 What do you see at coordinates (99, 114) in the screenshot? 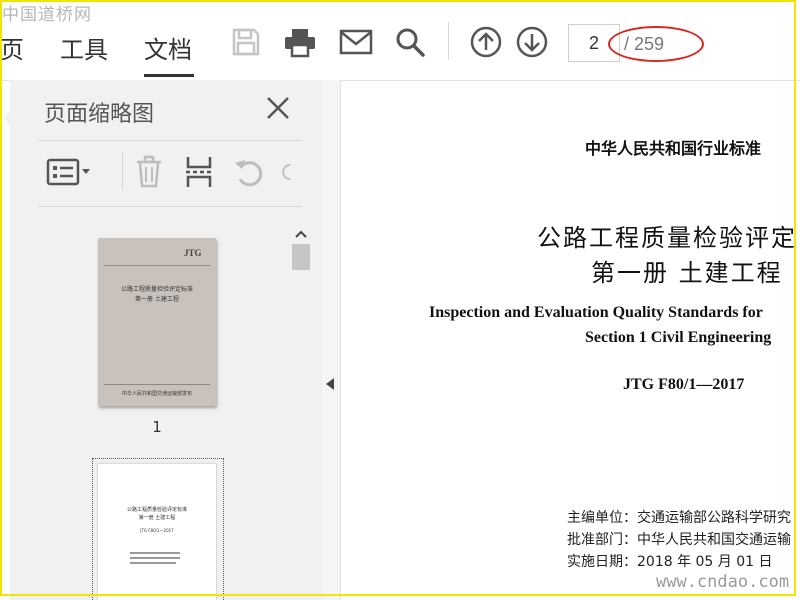
I see `panel-title: 页面缩略图` at bounding box center [99, 114].